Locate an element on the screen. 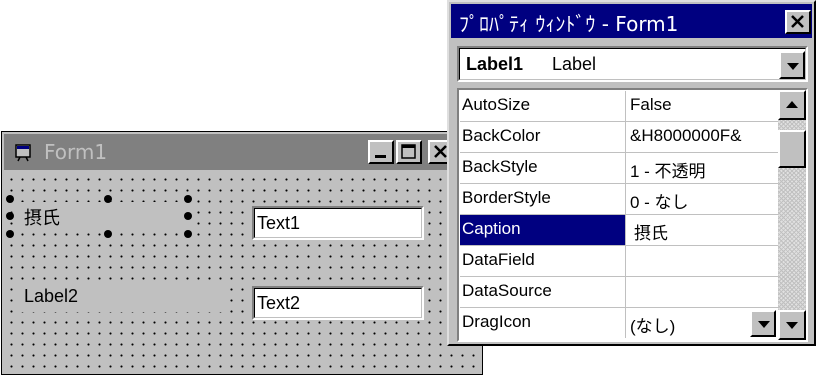  property-name: DataField is located at coordinates (543, 261).